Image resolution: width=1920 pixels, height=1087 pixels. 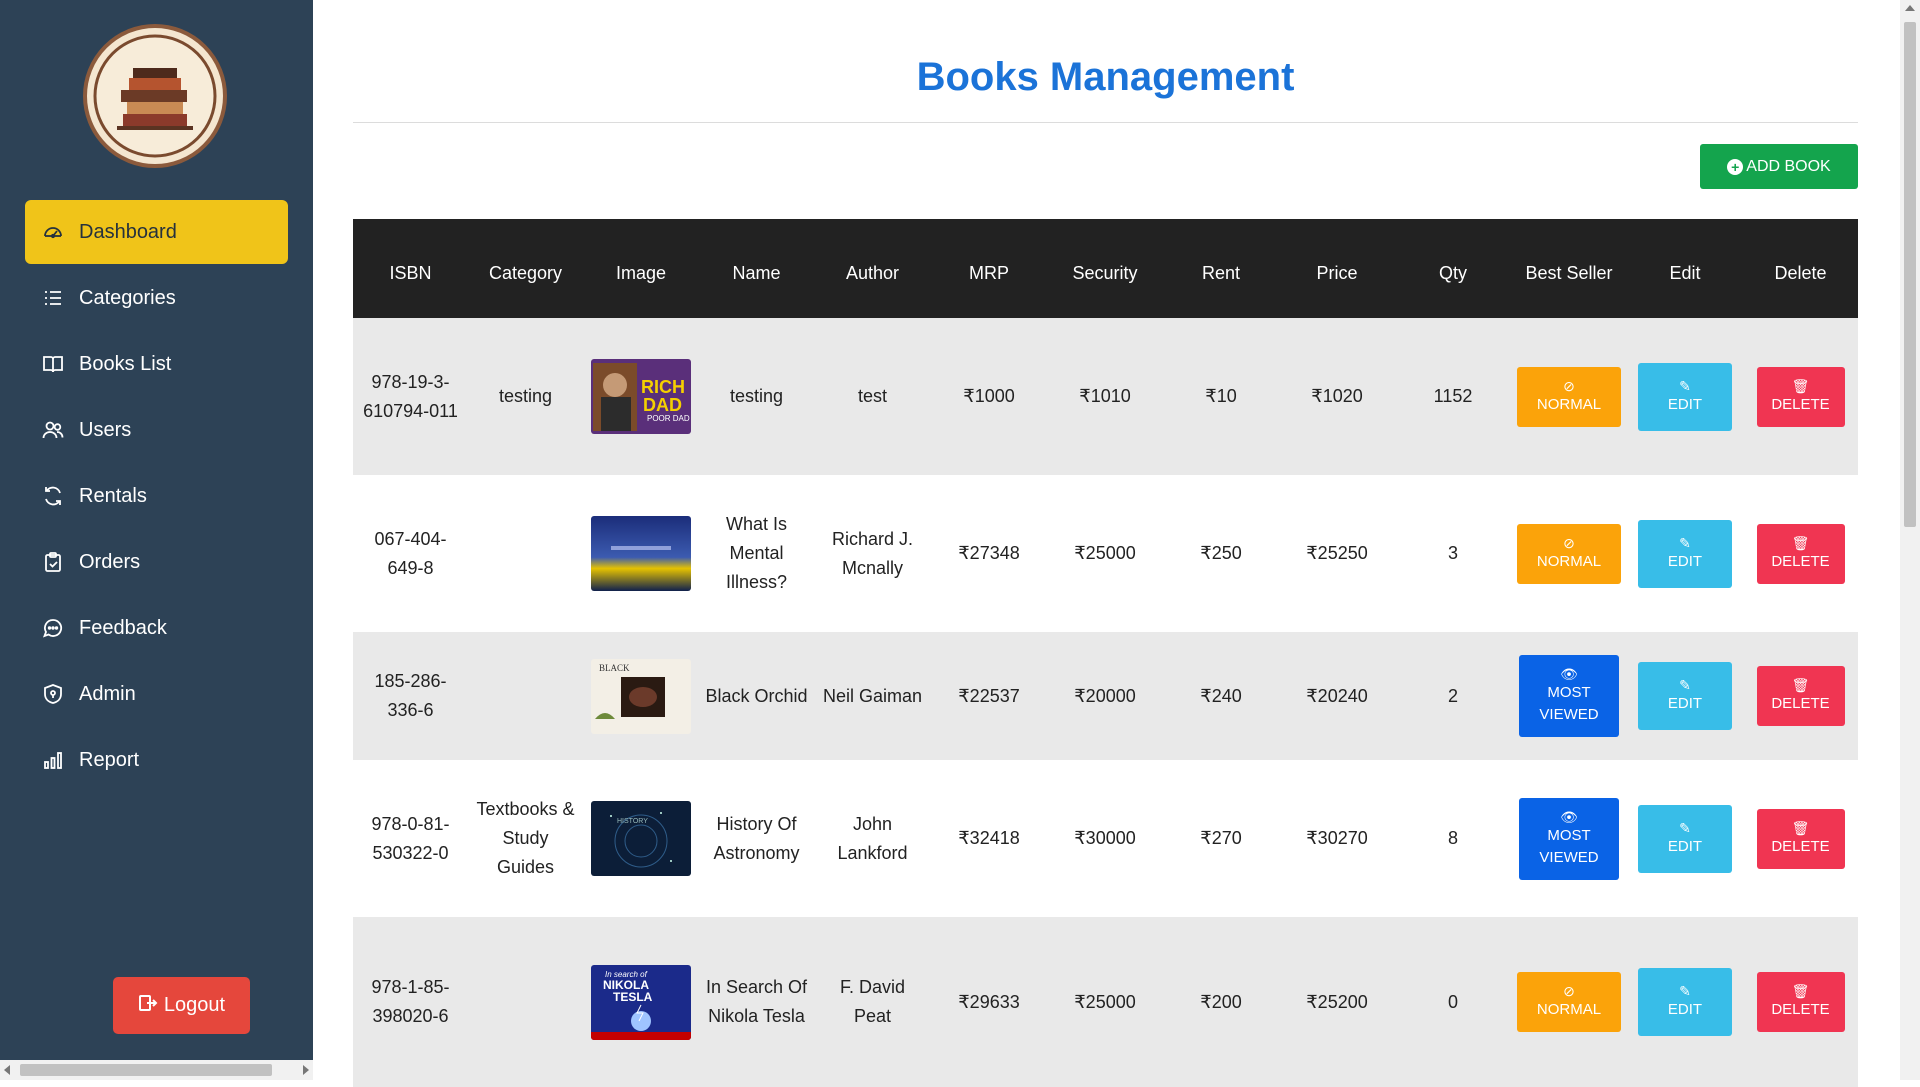 I want to click on image-cell, so click(x=641, y=553).